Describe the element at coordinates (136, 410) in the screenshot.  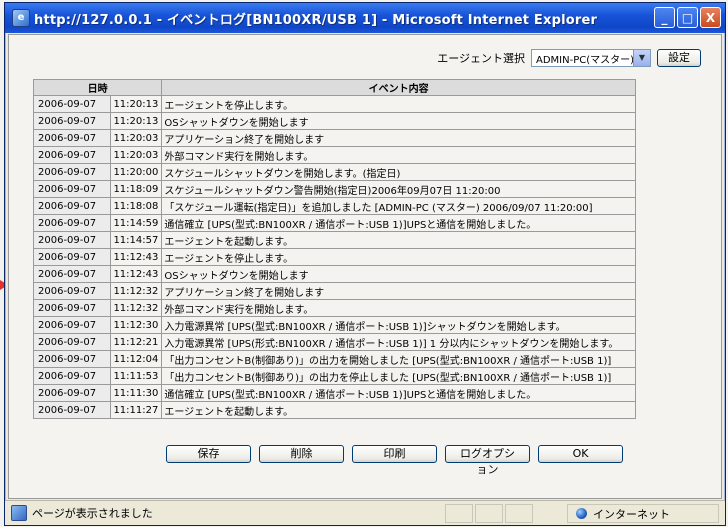
I see `row-time: 11:11:27` at that location.